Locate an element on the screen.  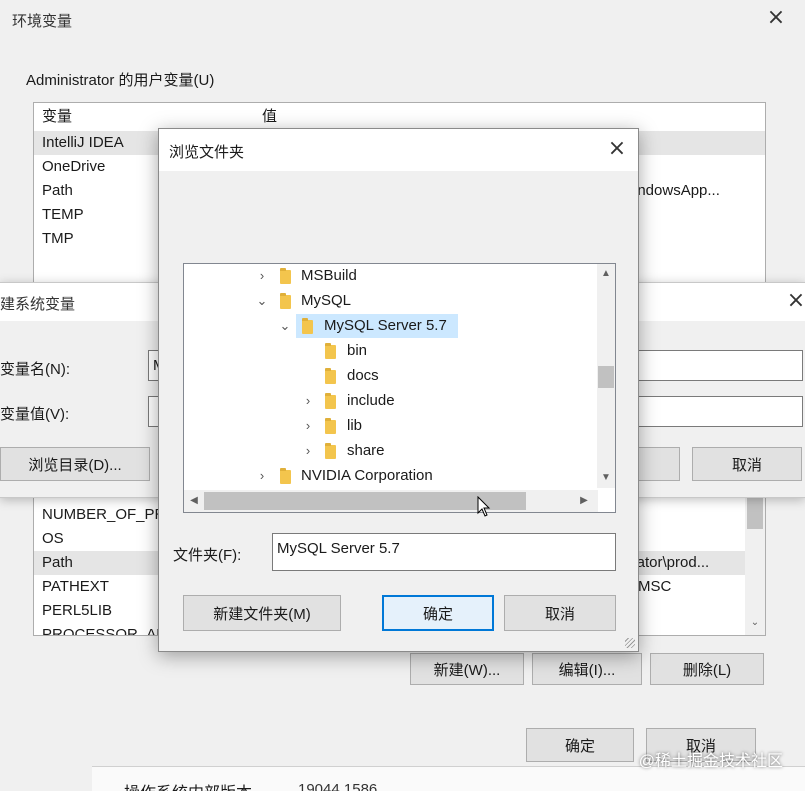
tree-item-label: MySQL is located at coordinates (326, 300).